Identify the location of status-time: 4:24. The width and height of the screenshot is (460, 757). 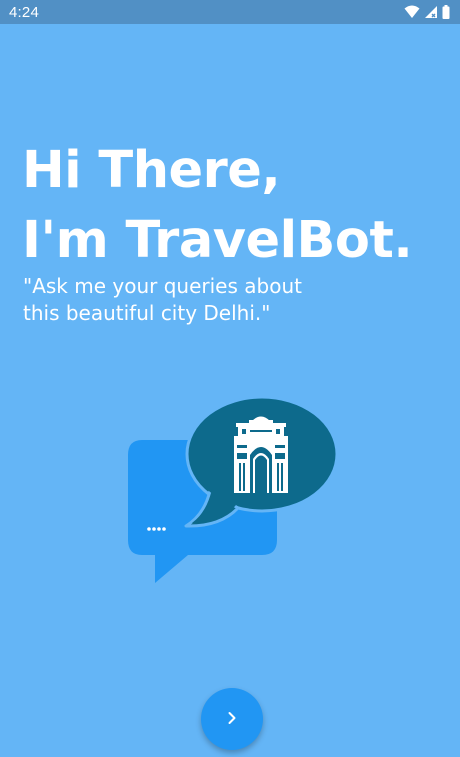
(24, 12).